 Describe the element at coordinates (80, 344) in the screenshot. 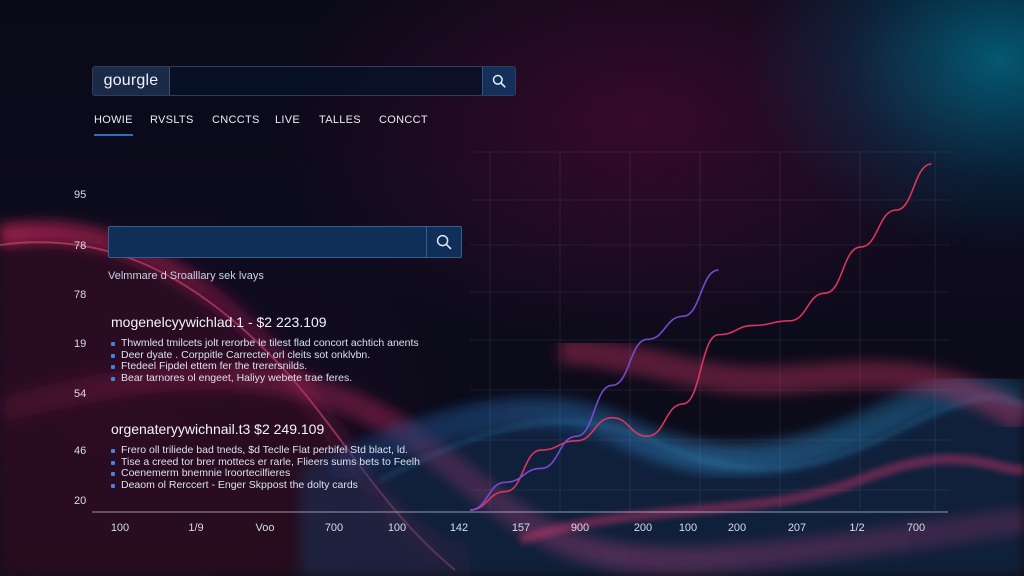

I see `y-tick-label: 19` at that location.